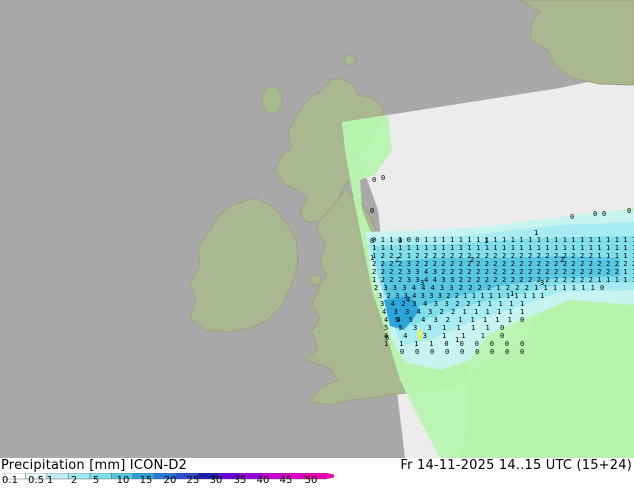 This screenshot has height=490, width=634. Describe the element at coordinates (123, 480) in the screenshot. I see `scale-tick-label: 10` at that location.